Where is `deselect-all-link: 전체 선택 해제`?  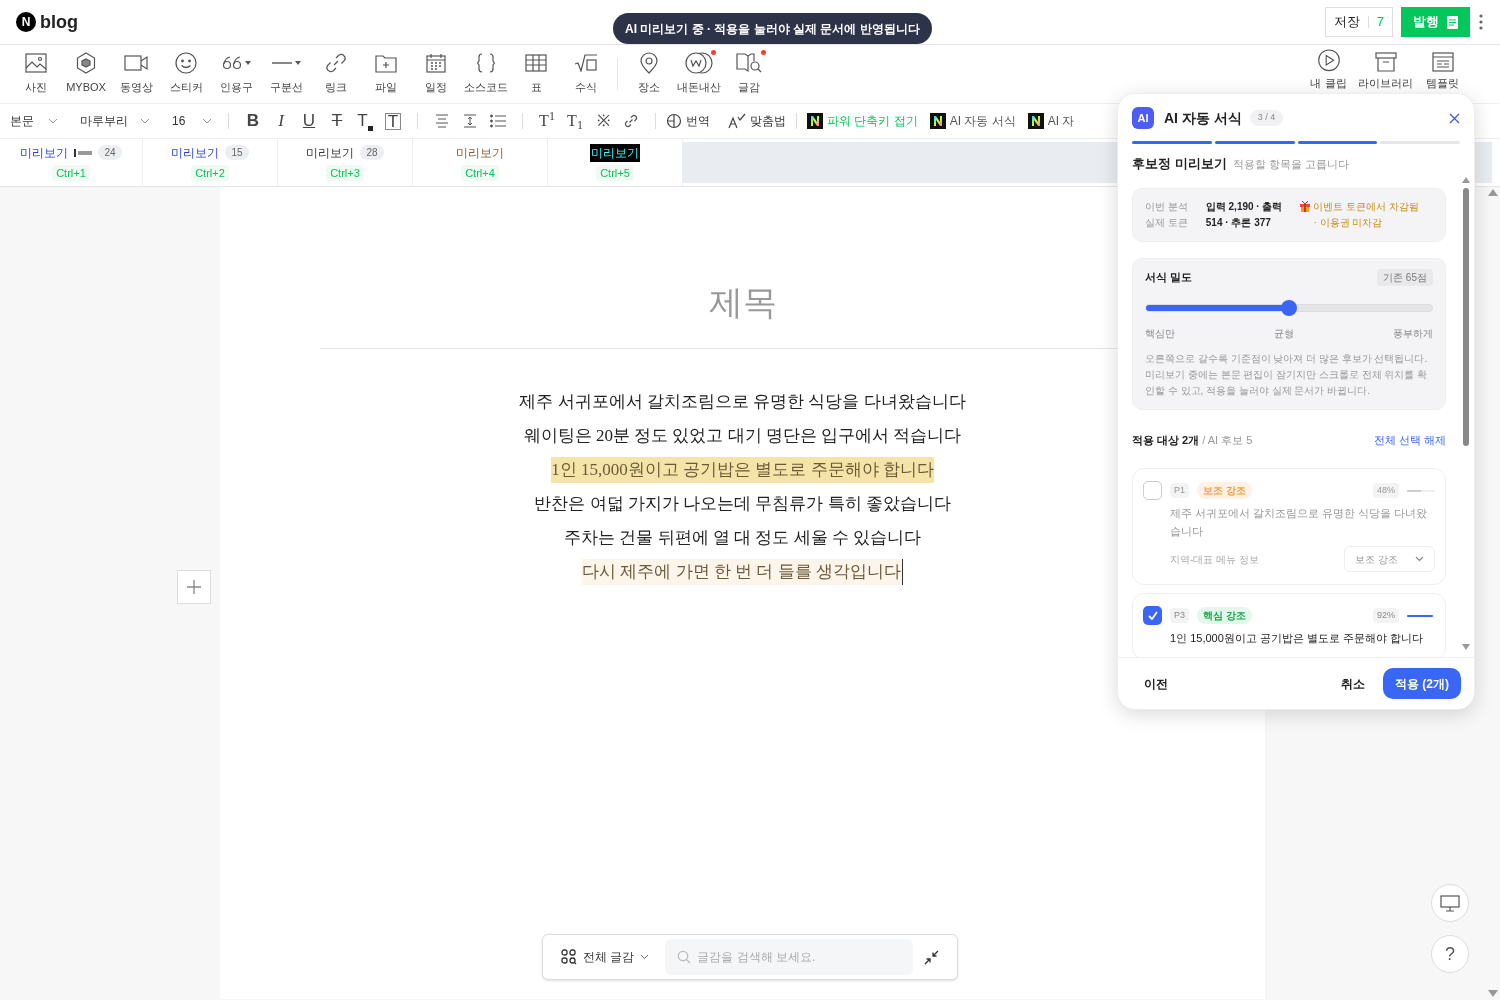
deselect-all-link: 전체 선택 해제 is located at coordinates (1409, 439).